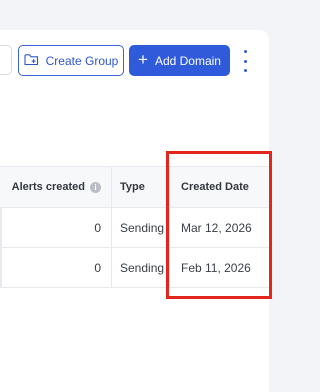 Image resolution: width=320 pixels, height=392 pixels. I want to click on cell-created-date: Feb 11, 2026, so click(216, 267).